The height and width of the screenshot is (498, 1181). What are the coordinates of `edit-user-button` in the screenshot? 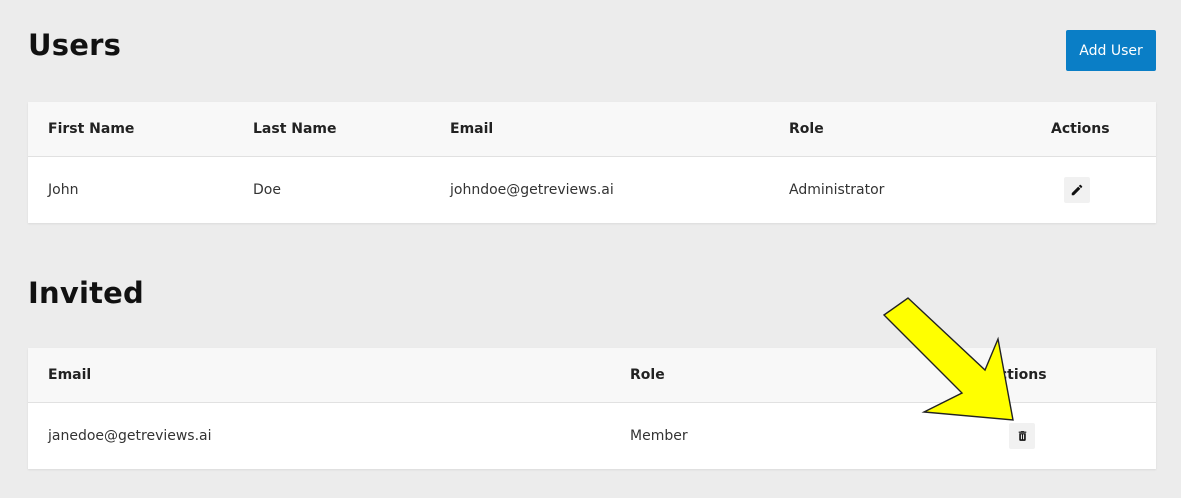 It's located at (1077, 190).